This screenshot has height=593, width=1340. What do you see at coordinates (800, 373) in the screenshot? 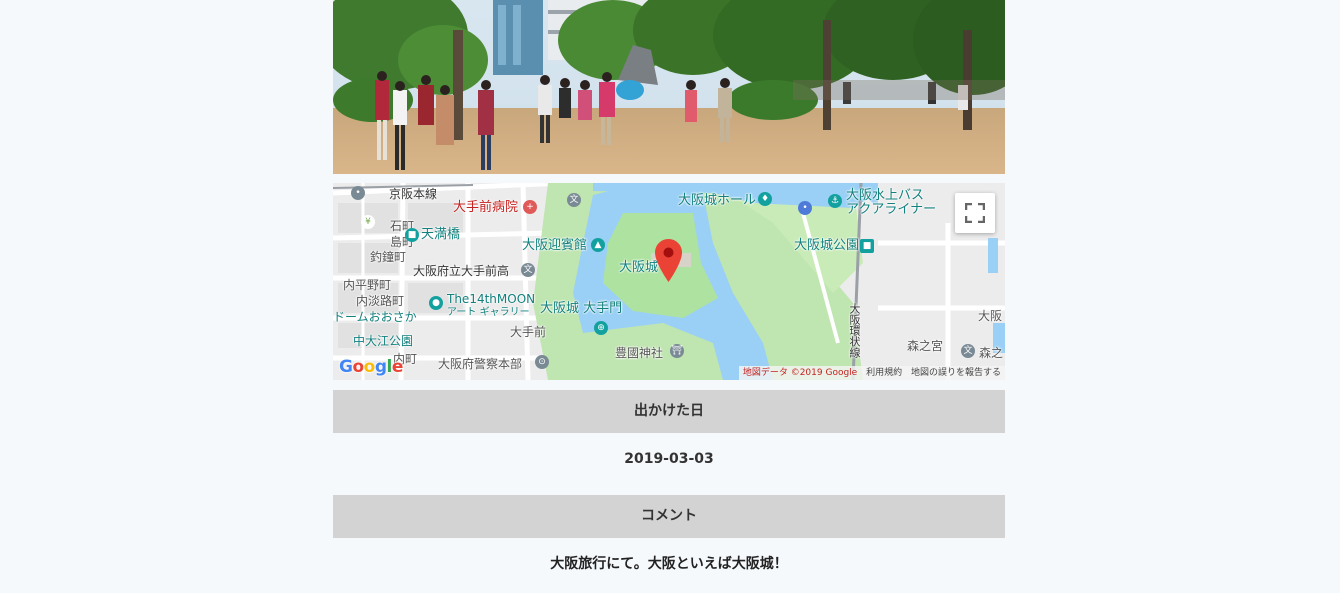
I see `map-data-link: 地図データ ©2019 Google` at bounding box center [800, 373].